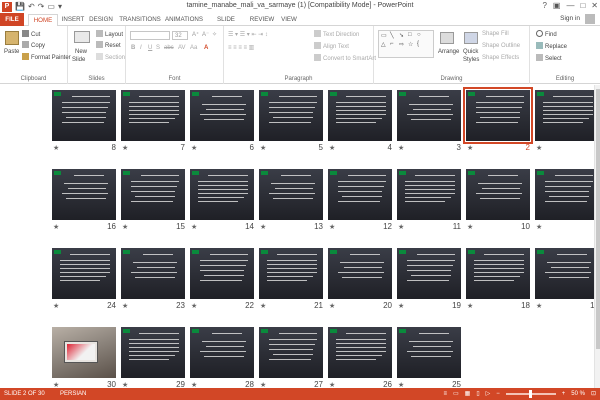 The image size is (600, 400). Describe the element at coordinates (598, 219) in the screenshot. I see `scrollbar-thumb` at that location.